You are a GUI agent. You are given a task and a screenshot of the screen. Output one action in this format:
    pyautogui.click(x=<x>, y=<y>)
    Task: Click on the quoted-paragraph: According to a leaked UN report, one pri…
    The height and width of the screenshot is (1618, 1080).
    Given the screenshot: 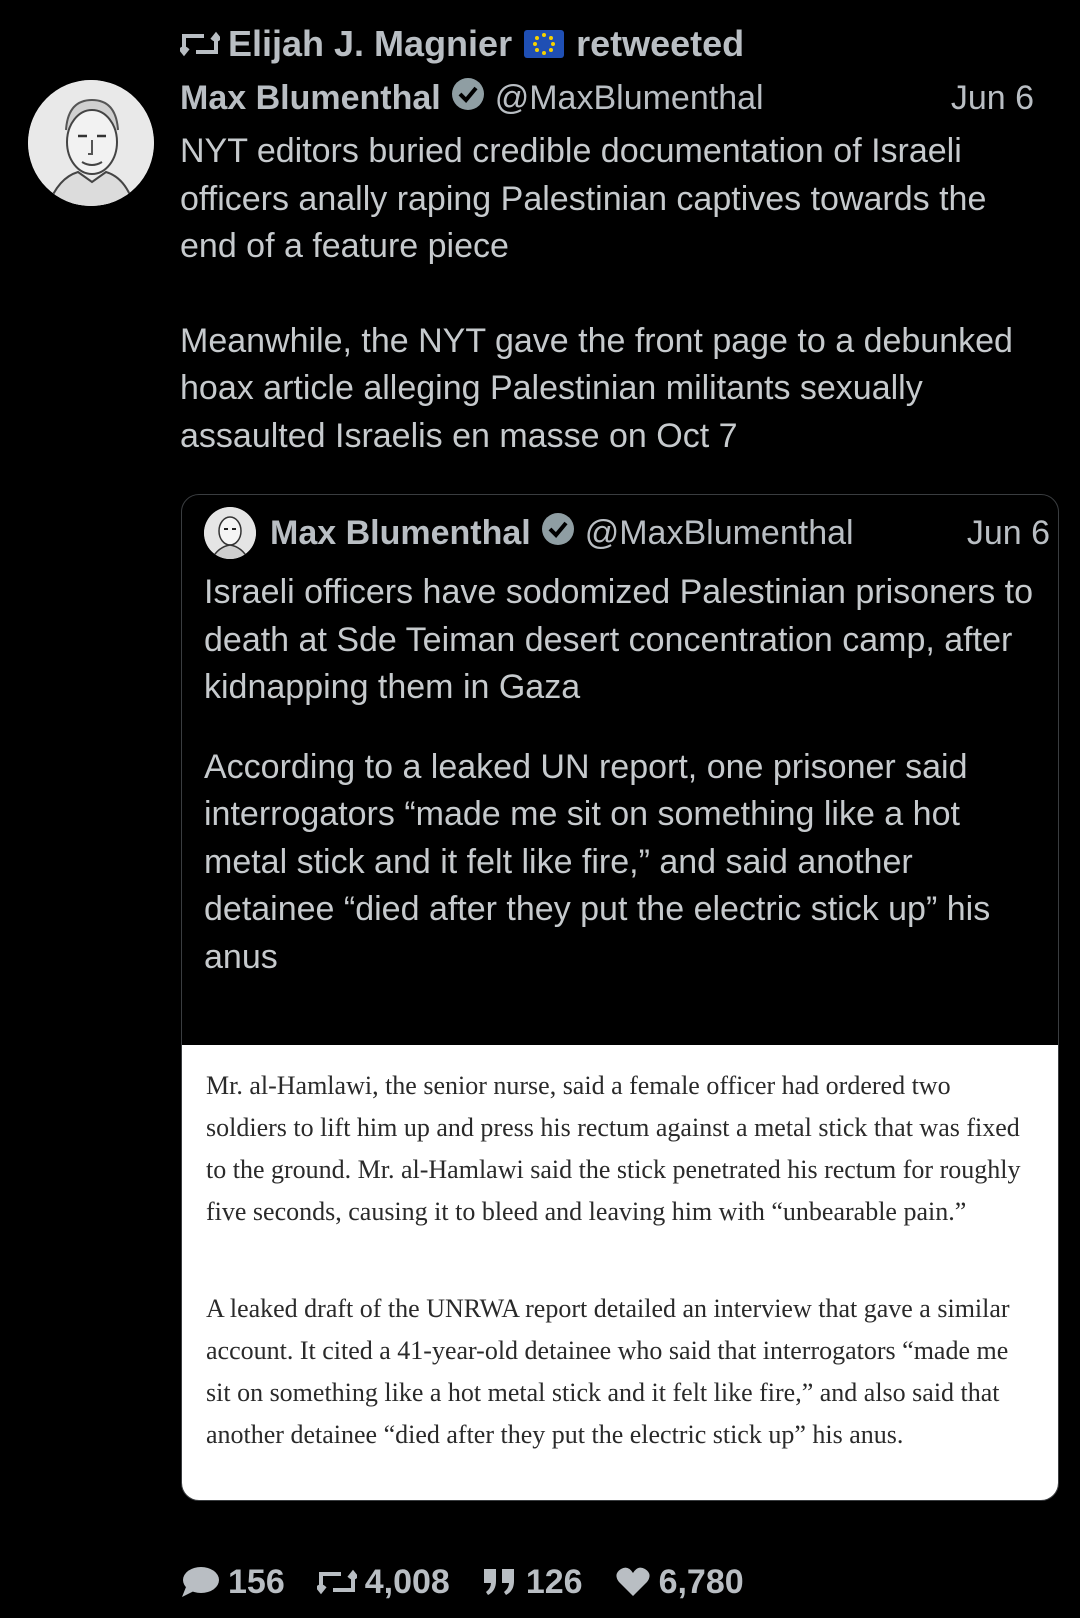 What is the action you would take?
    pyautogui.click(x=597, y=861)
    